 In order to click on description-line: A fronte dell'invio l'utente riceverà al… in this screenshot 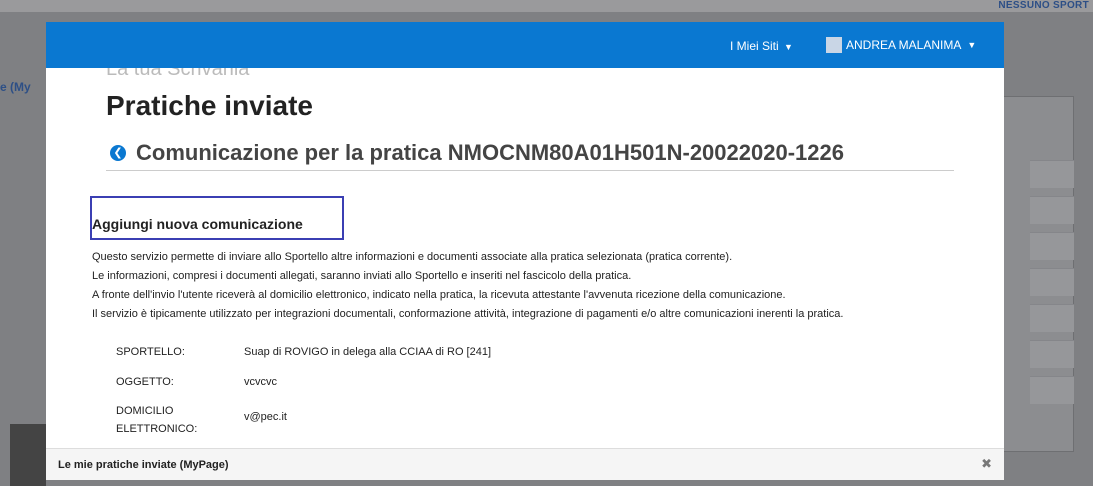, I will do `click(439, 295)`.